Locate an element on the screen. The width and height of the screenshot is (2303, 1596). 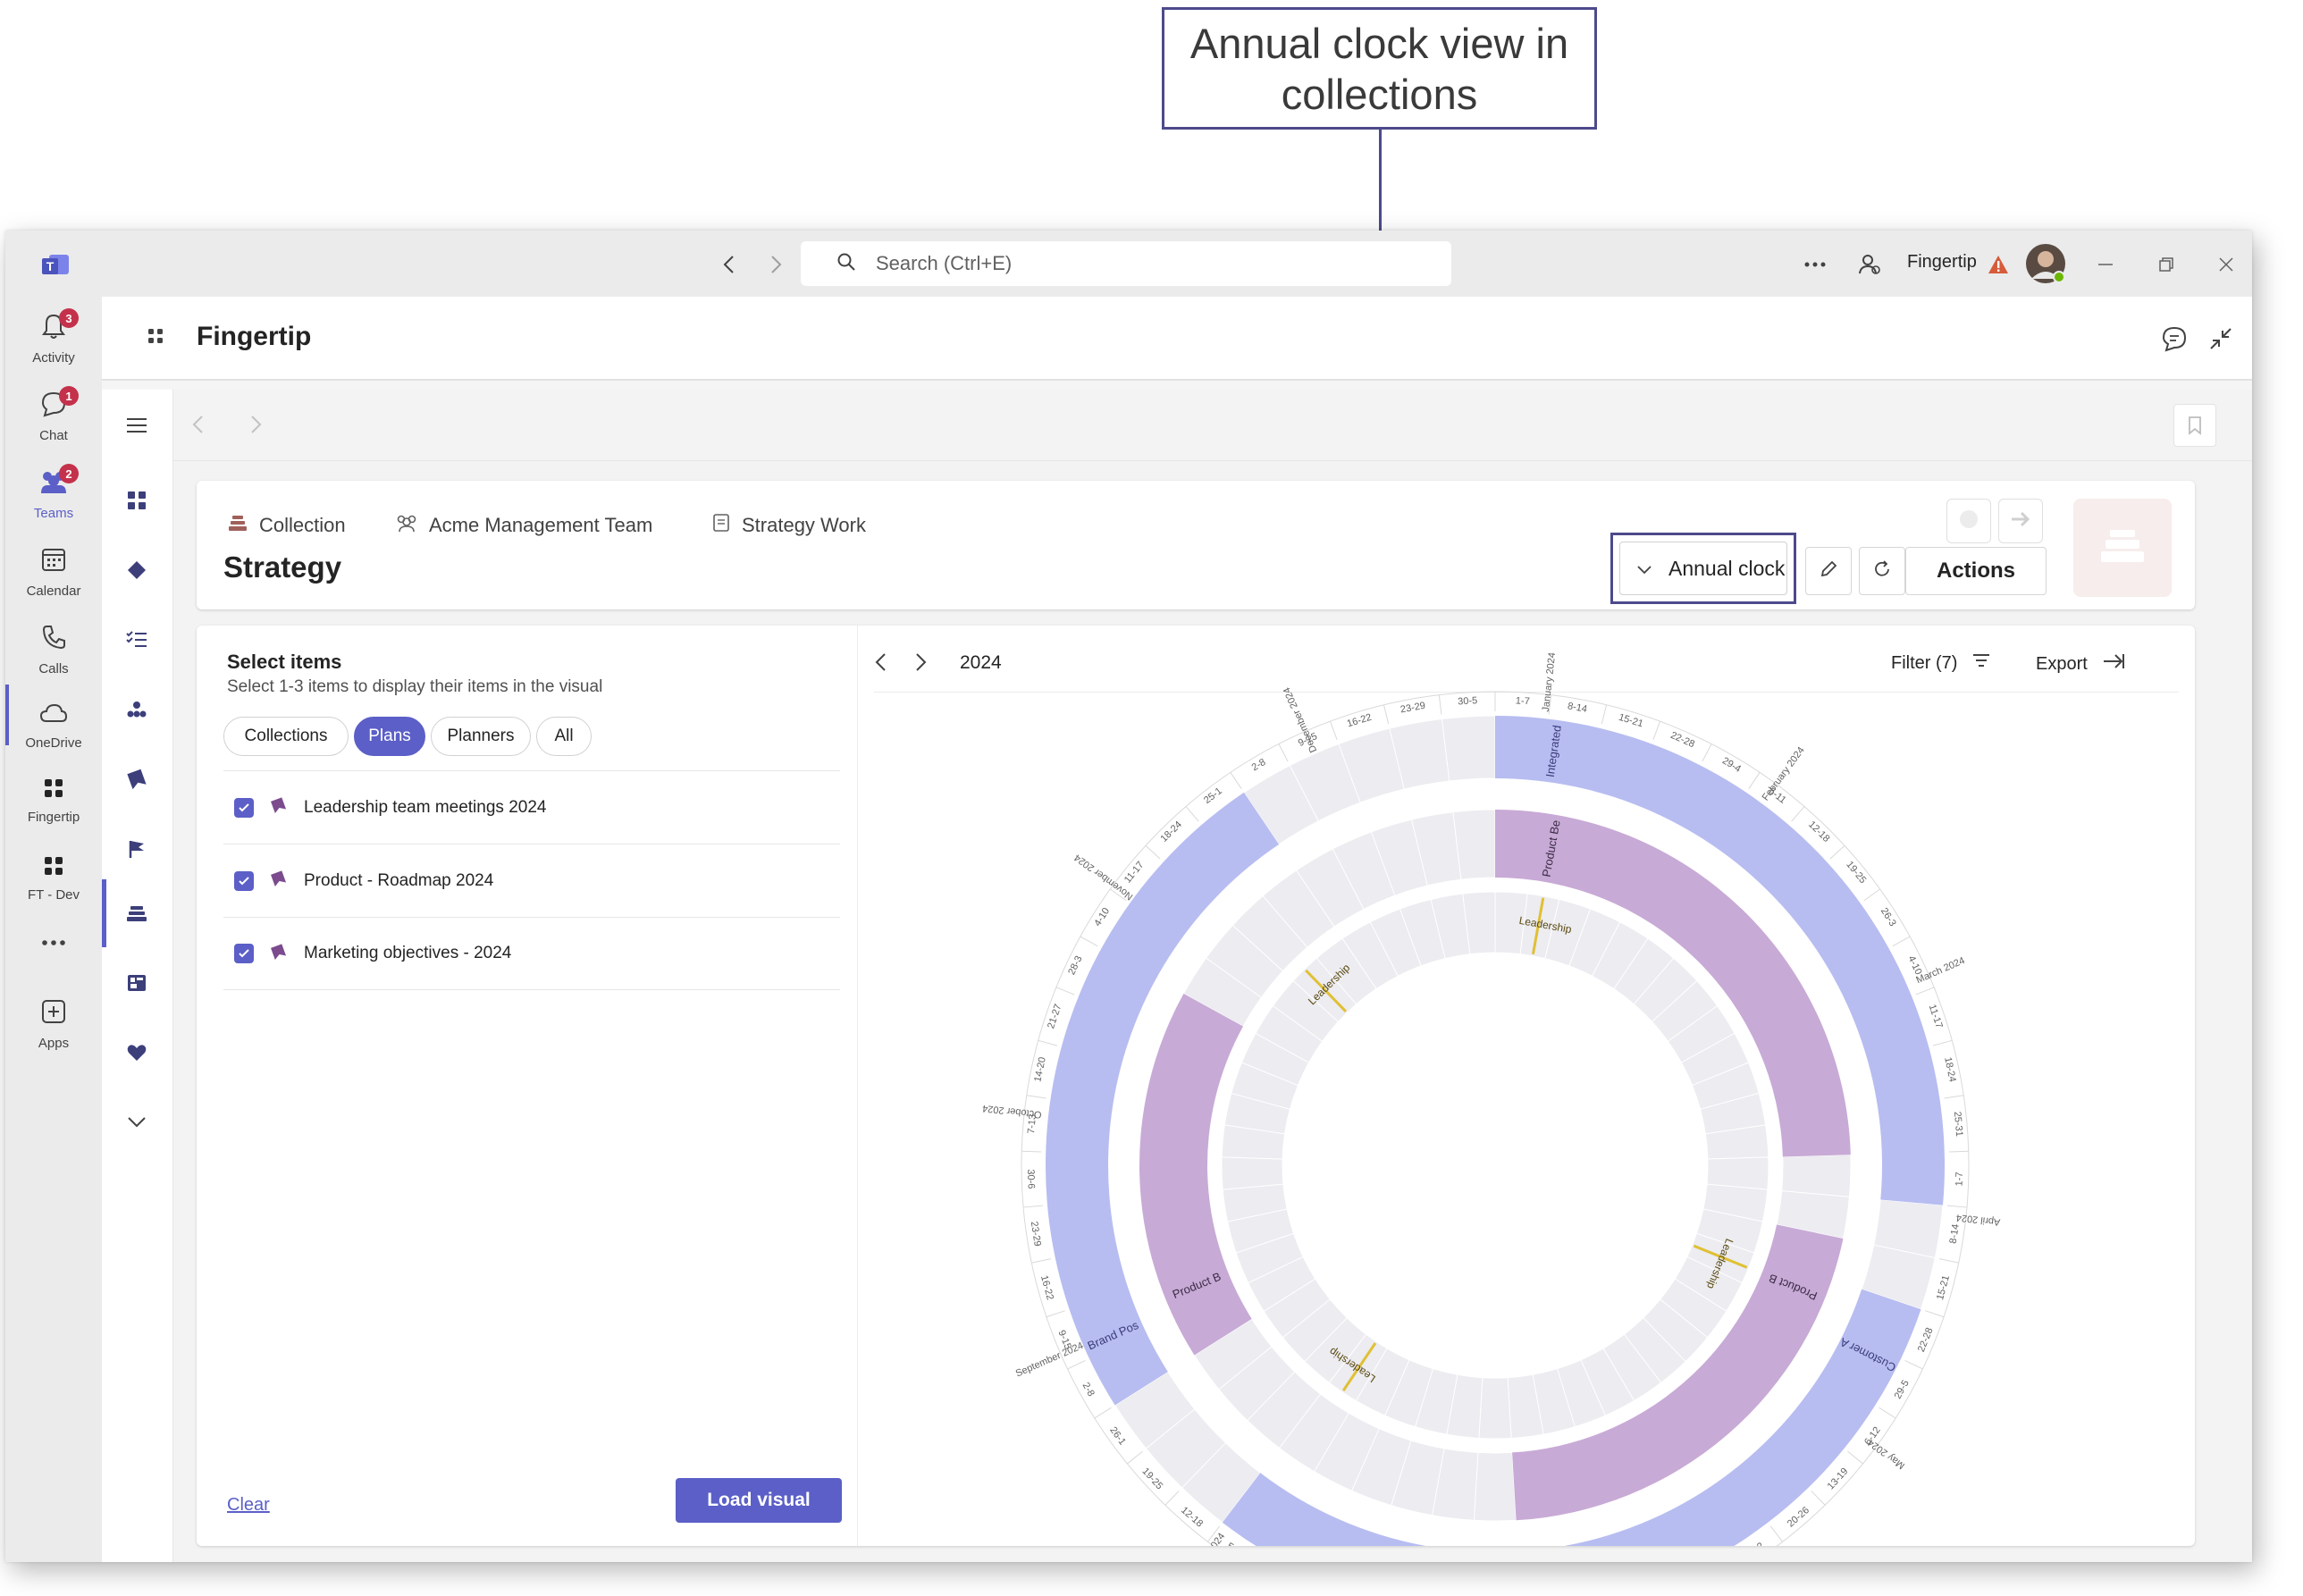
forward-arrow-icon is located at coordinates (776, 264).